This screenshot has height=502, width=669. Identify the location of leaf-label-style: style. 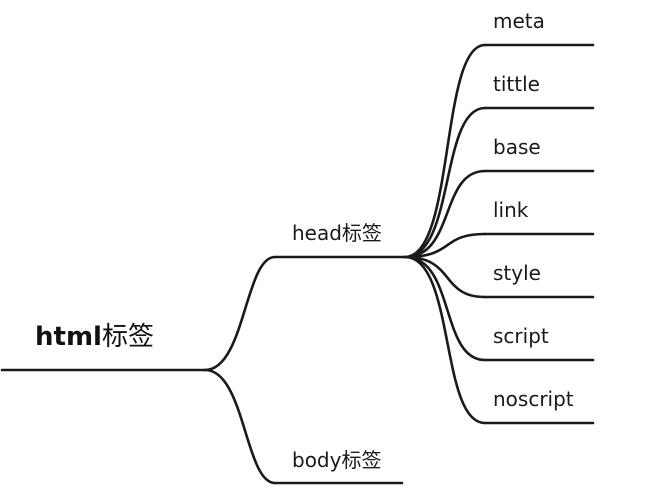
(517, 273).